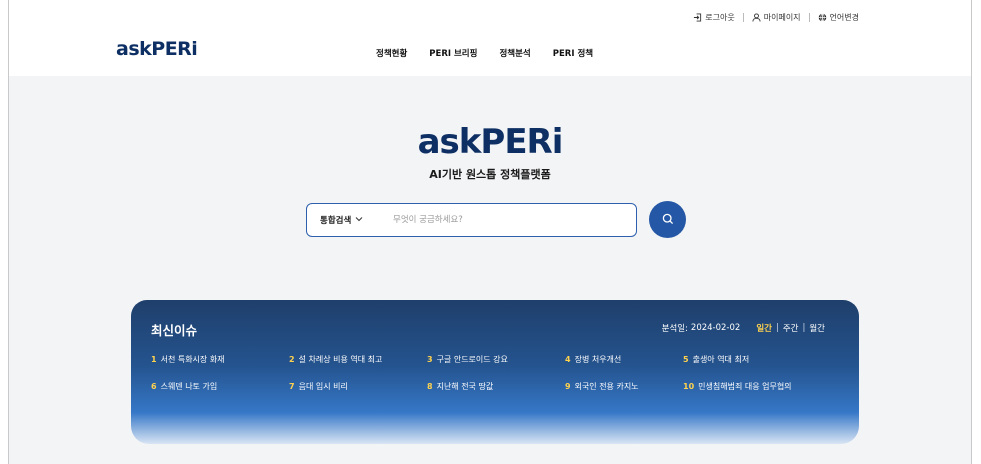 This screenshot has width=981, height=464. What do you see at coordinates (674, 329) in the screenshot?
I see `analysis-date-label: 분석일:` at bounding box center [674, 329].